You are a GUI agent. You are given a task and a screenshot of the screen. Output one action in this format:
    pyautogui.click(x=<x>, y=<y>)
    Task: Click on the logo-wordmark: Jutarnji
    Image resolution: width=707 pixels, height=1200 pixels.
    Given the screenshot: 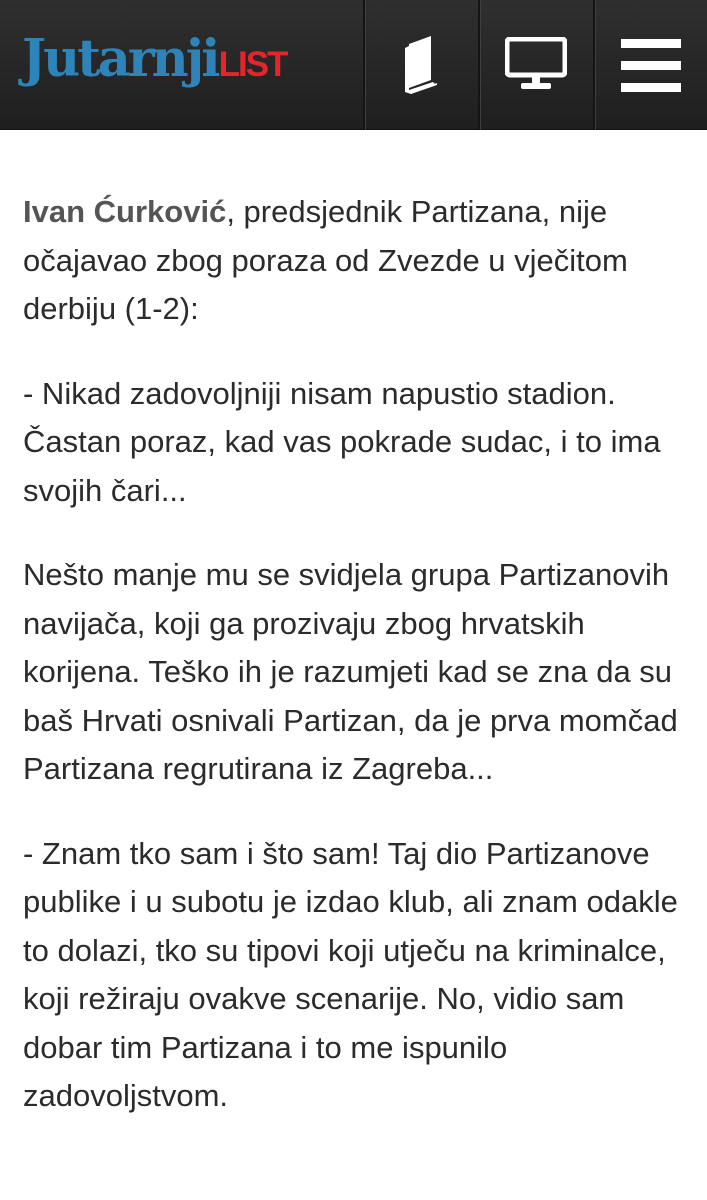 What is the action you would take?
    pyautogui.click(x=121, y=59)
    